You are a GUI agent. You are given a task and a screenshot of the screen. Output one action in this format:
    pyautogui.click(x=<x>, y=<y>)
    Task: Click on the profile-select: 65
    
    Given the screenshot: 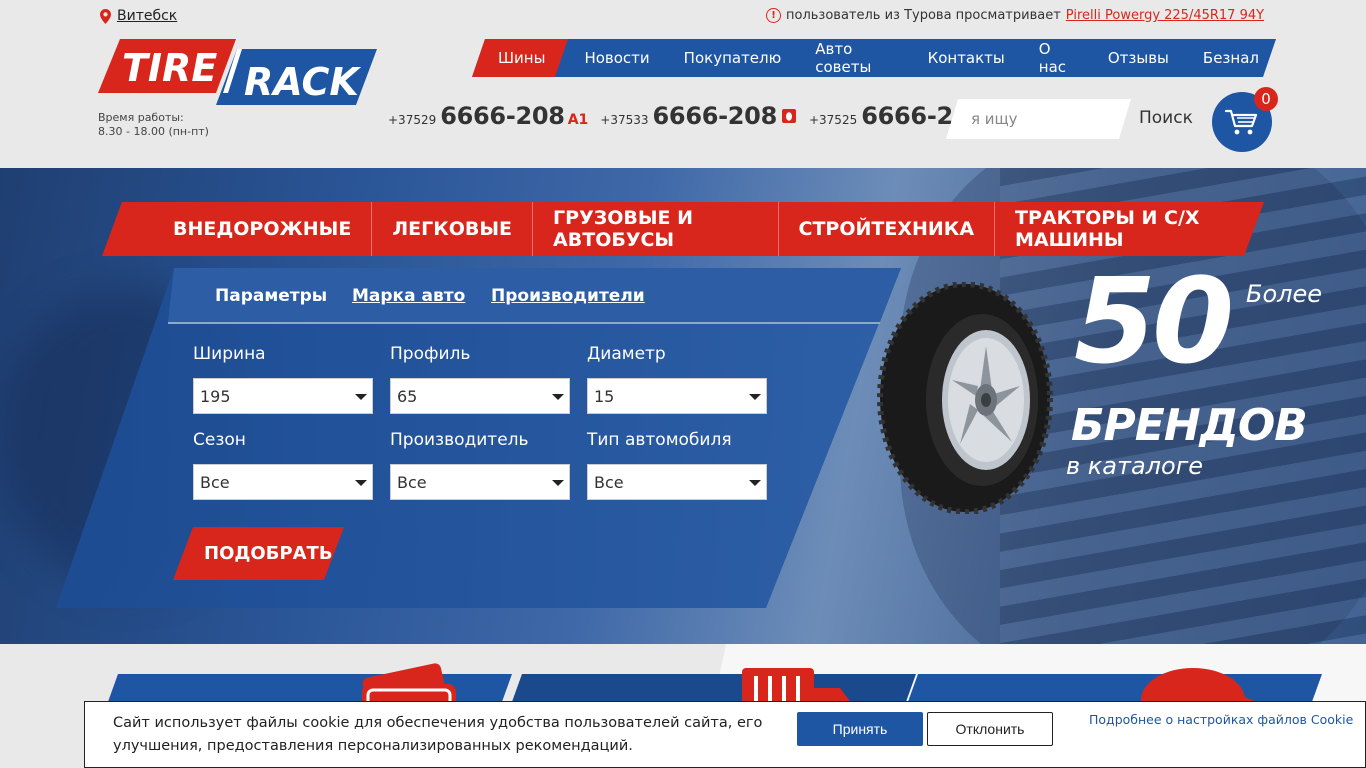 What is the action you would take?
    pyautogui.click(x=480, y=396)
    